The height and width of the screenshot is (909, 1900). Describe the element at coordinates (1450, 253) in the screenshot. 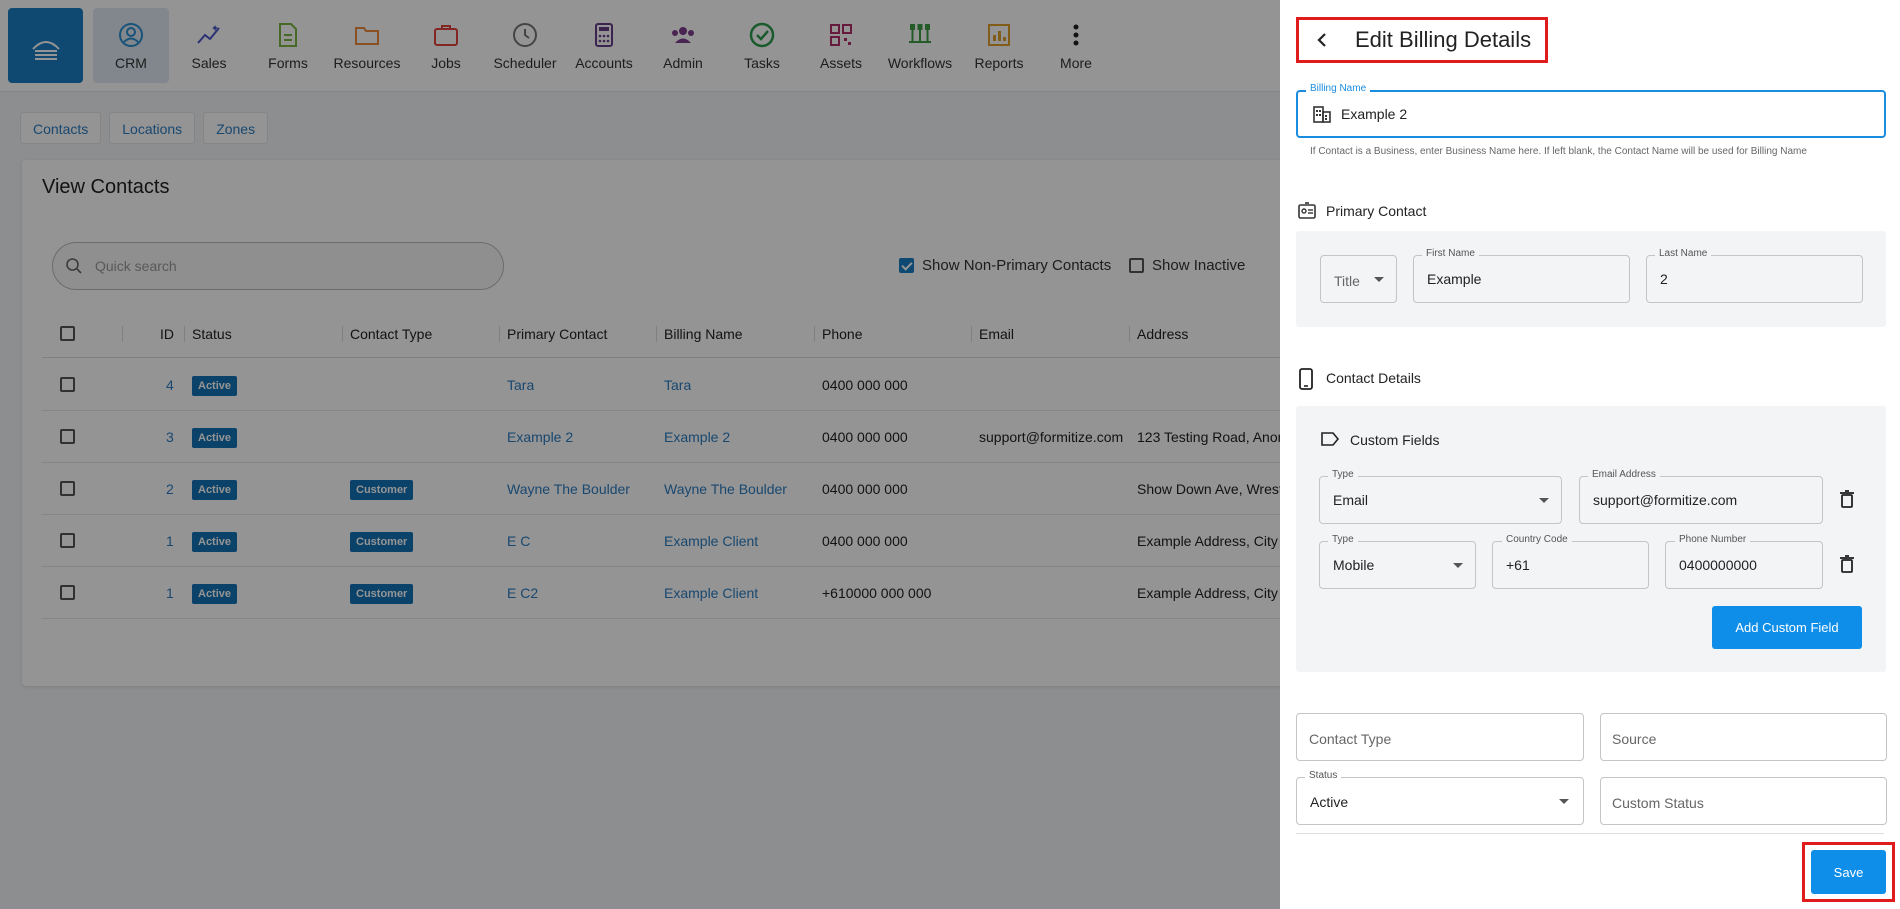

I see `first-name-label: First Name` at that location.